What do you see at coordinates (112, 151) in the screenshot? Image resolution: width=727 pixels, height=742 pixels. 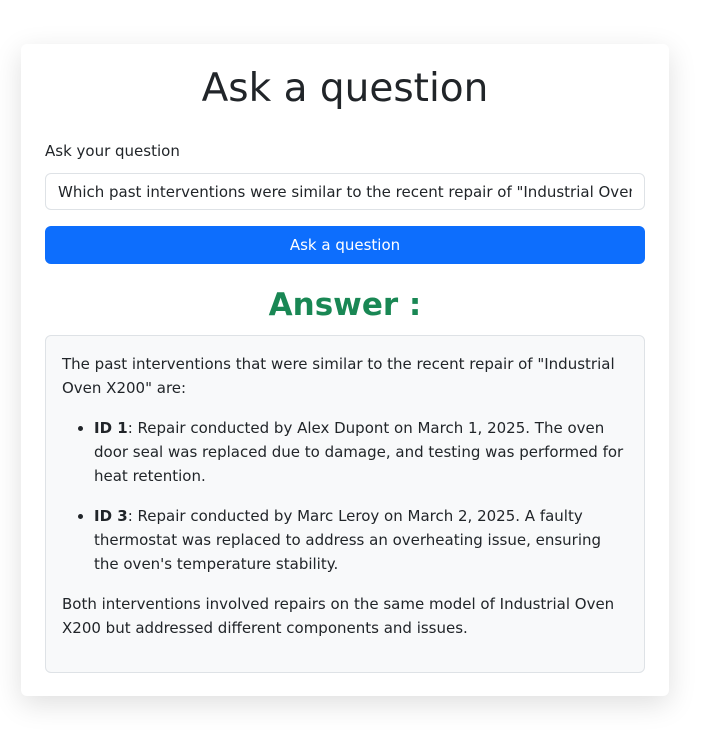 I see `question-label: Ask your question` at bounding box center [112, 151].